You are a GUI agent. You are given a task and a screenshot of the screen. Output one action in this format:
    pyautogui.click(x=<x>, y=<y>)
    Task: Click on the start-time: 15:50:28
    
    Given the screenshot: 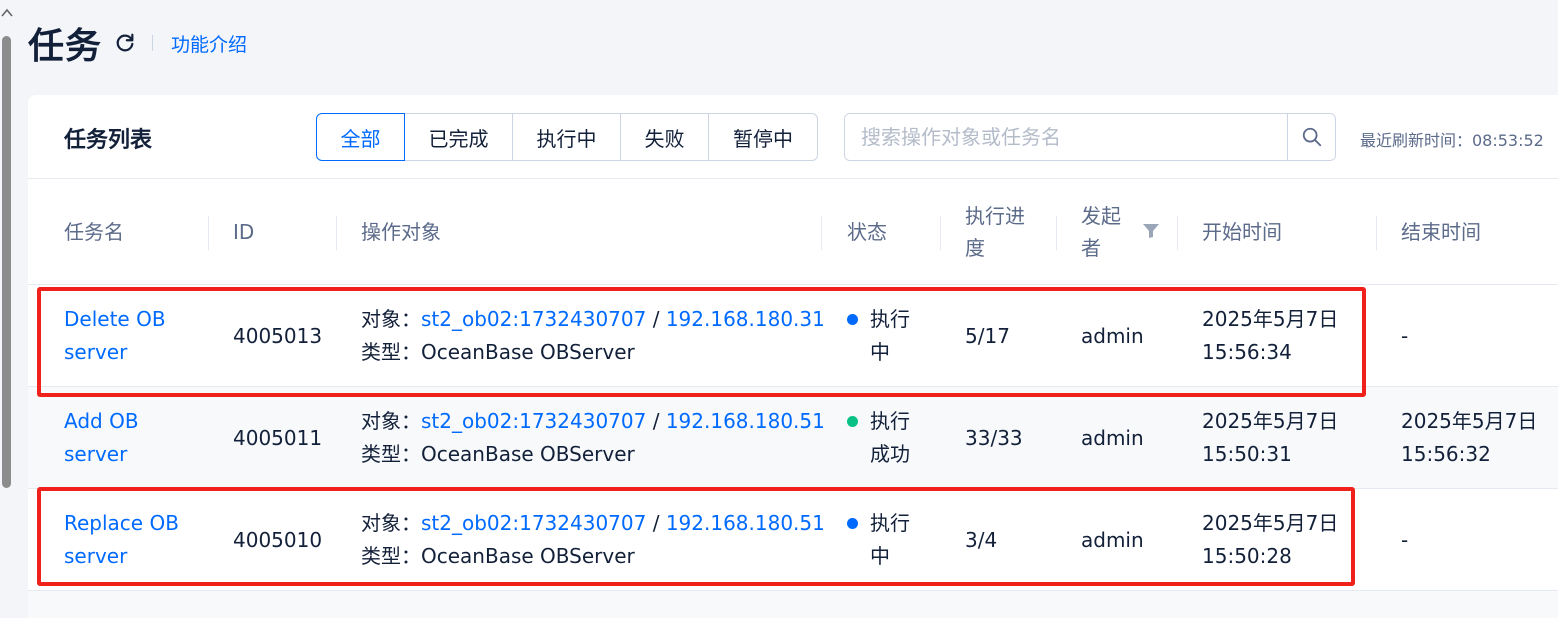 What is the action you would take?
    pyautogui.click(x=1247, y=556)
    